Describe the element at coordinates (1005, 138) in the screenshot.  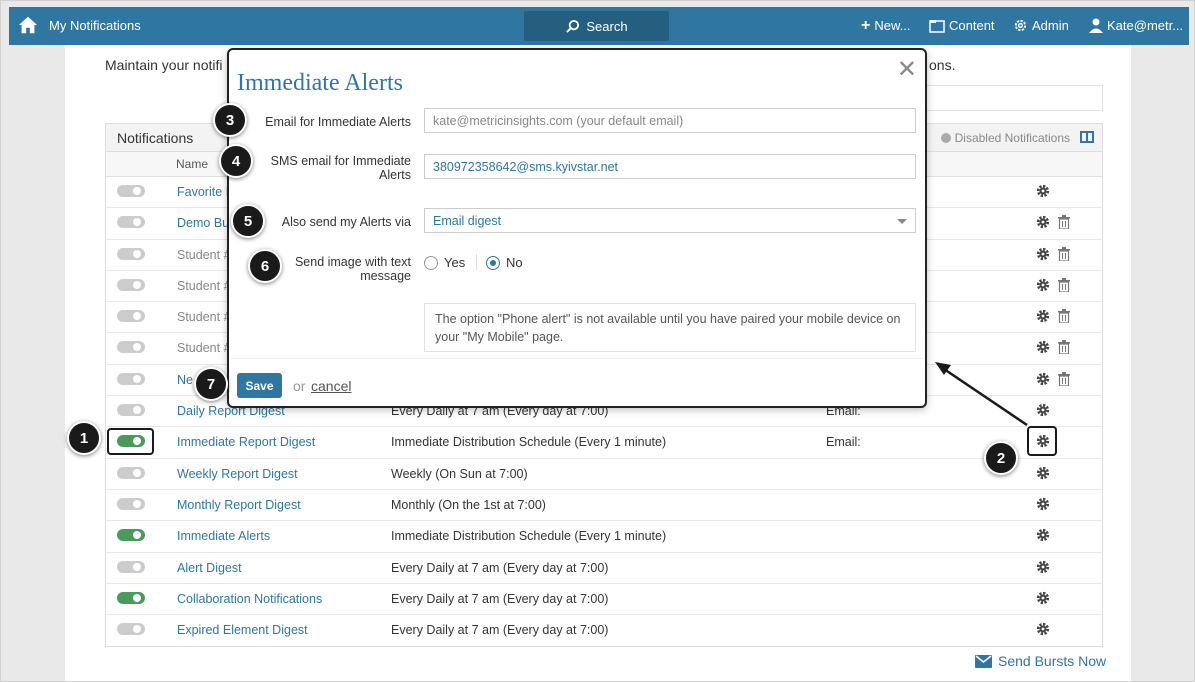
I see `disabled-notifications-toggle: Disabled Notifications` at that location.